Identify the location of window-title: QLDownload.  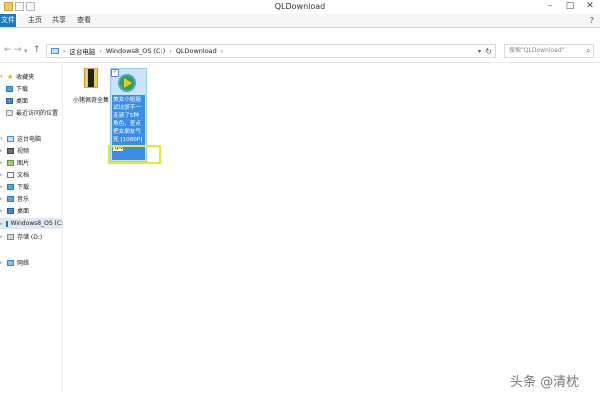
(300, 6).